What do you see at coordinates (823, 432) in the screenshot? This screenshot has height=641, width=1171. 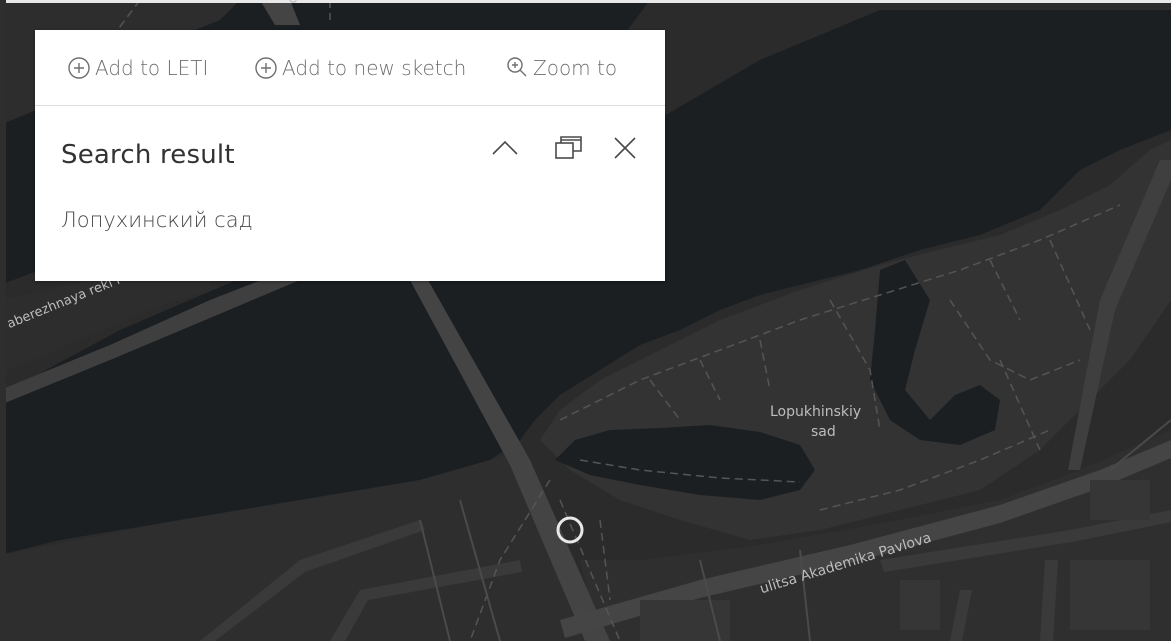 I see `park-label-line2: sad` at bounding box center [823, 432].